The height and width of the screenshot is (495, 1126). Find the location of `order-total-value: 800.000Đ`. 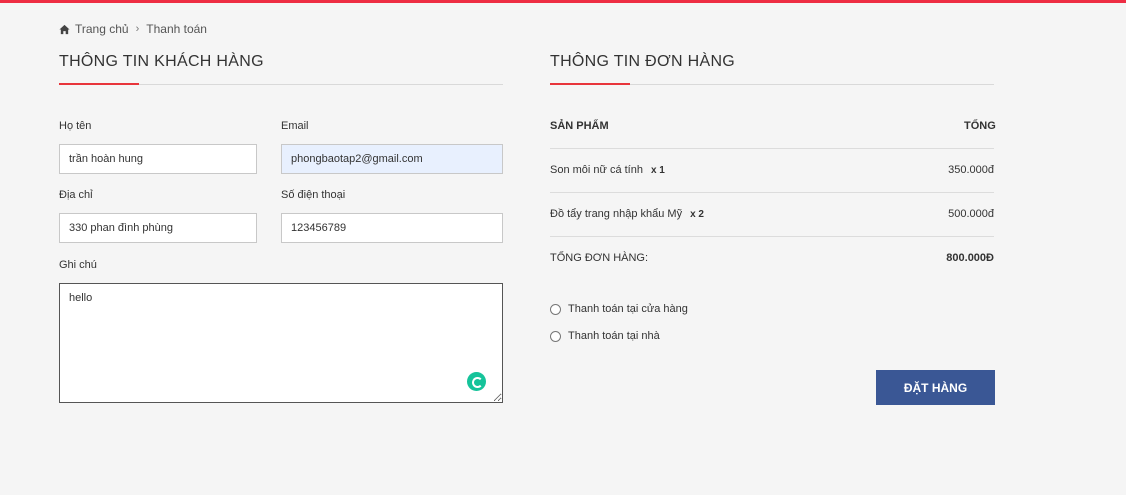

order-total-value: 800.000Đ is located at coordinates (970, 258).